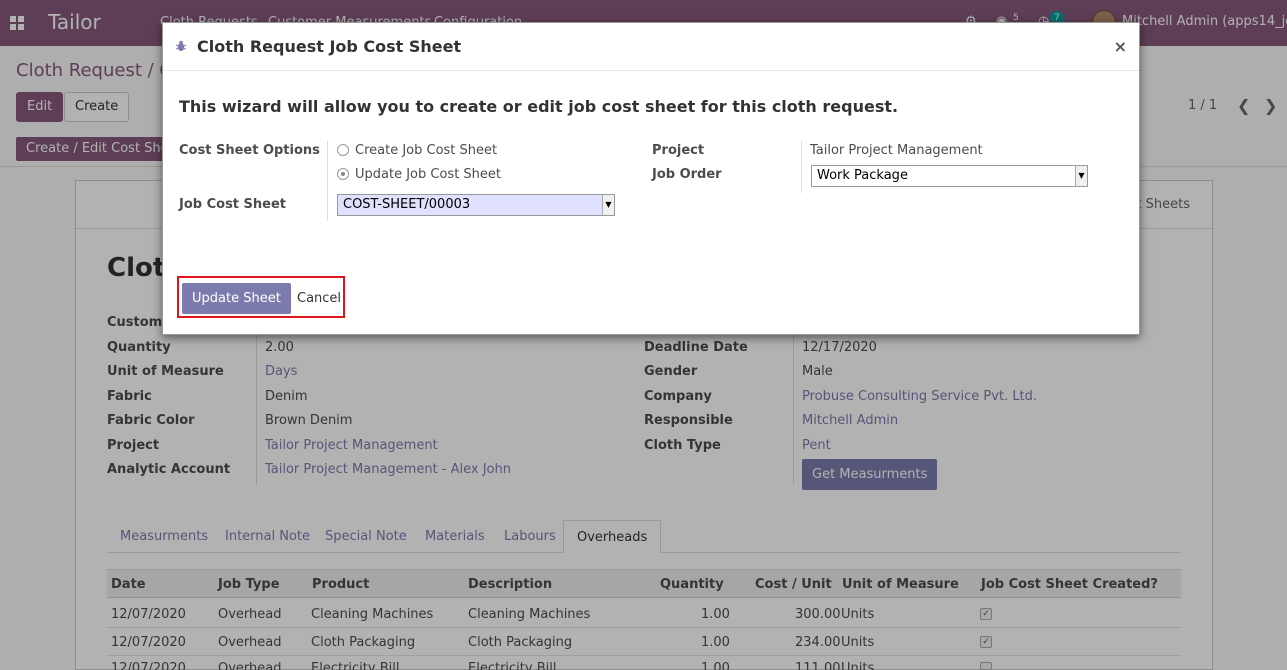  What do you see at coordinates (329, 46) in the screenshot?
I see `dialog-title: Cloth Request Job Cost Sheet` at bounding box center [329, 46].